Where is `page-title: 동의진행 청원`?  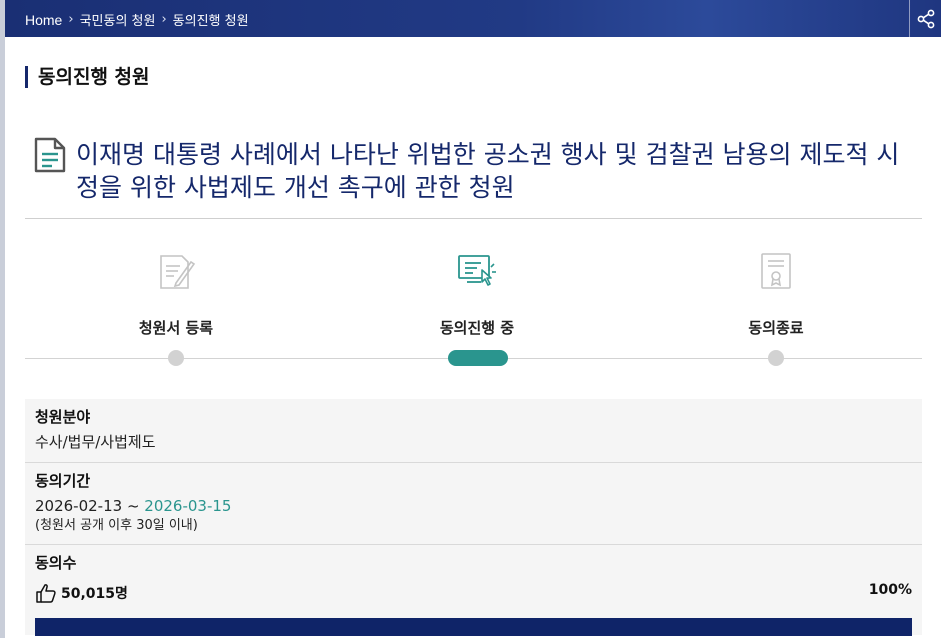 page-title: 동의진행 청원 is located at coordinates (87, 77).